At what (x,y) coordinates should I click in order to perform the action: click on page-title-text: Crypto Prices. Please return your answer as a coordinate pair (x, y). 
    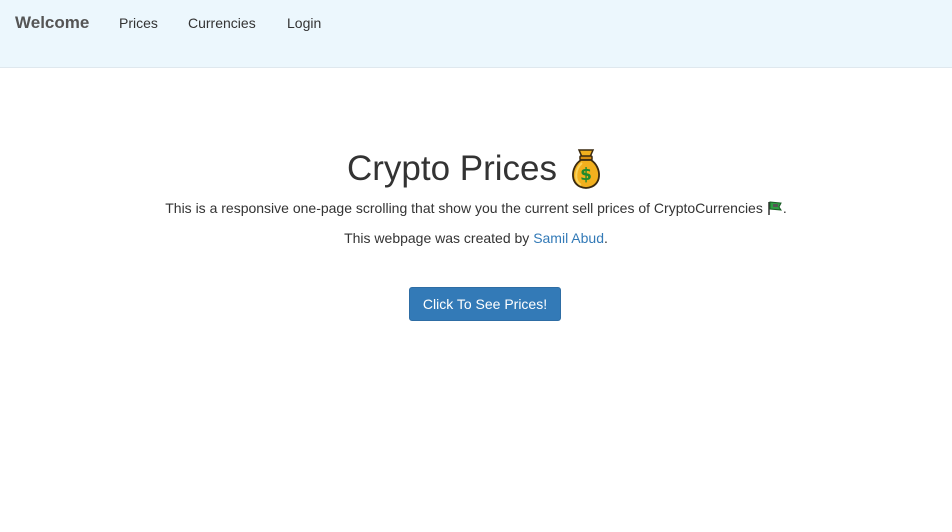
    Looking at the image, I should click on (452, 168).